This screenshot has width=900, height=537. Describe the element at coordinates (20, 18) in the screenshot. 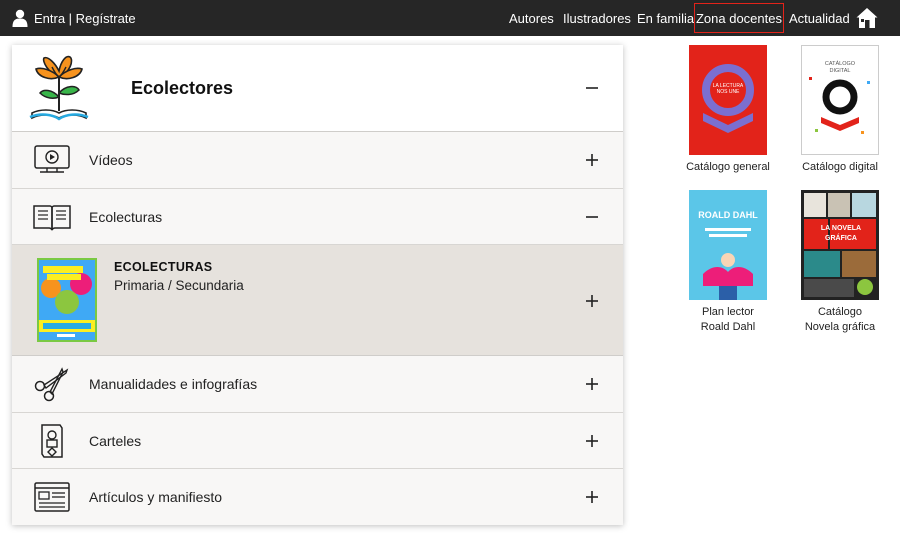

I see `user-icon` at that location.